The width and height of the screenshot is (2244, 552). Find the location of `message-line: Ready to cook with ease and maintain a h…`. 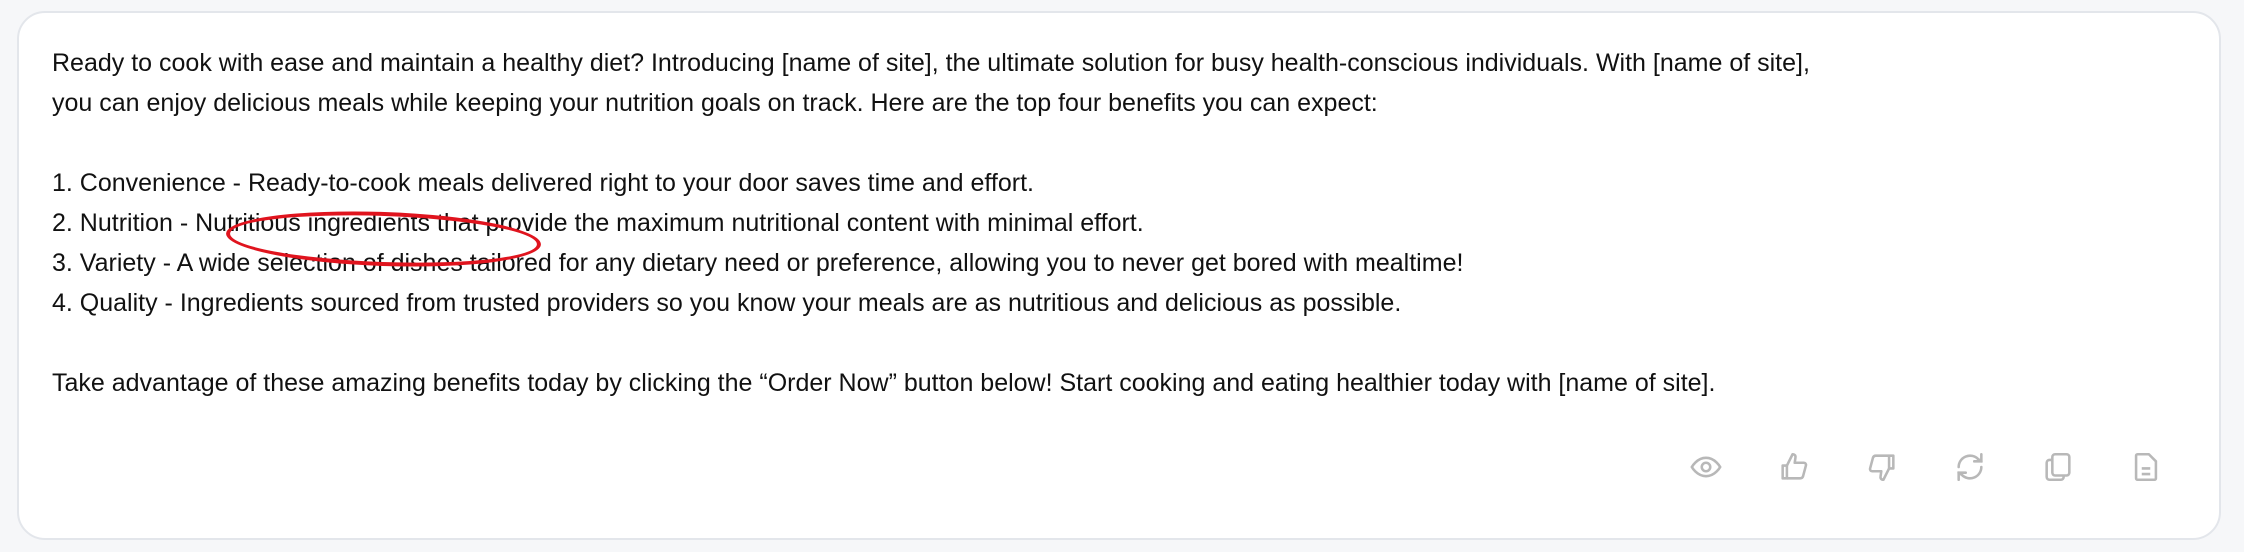

message-line: Ready to cook with ease and maintain a h… is located at coordinates (931, 63).